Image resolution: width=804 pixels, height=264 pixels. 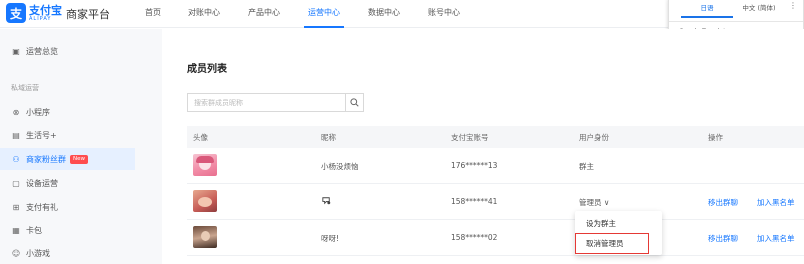 What do you see at coordinates (495, 137) in the screenshot?
I see `table-header: 头像 昵称 支付宝账号 用户身份 操作` at bounding box center [495, 137].